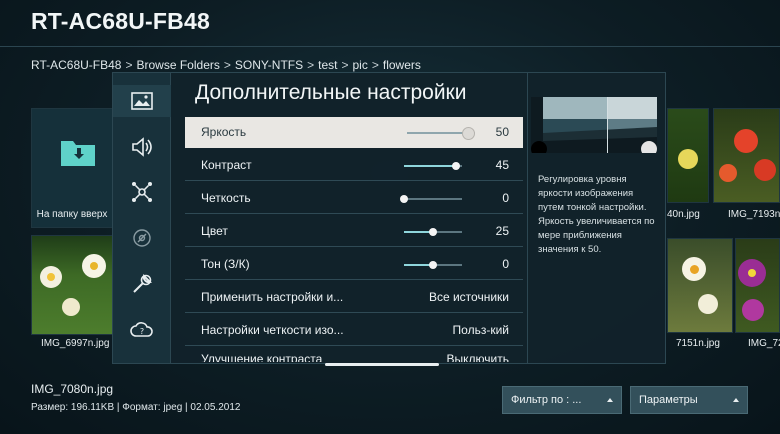  I want to click on breadcrumb-item: SONY-NTFS, so click(269, 65).